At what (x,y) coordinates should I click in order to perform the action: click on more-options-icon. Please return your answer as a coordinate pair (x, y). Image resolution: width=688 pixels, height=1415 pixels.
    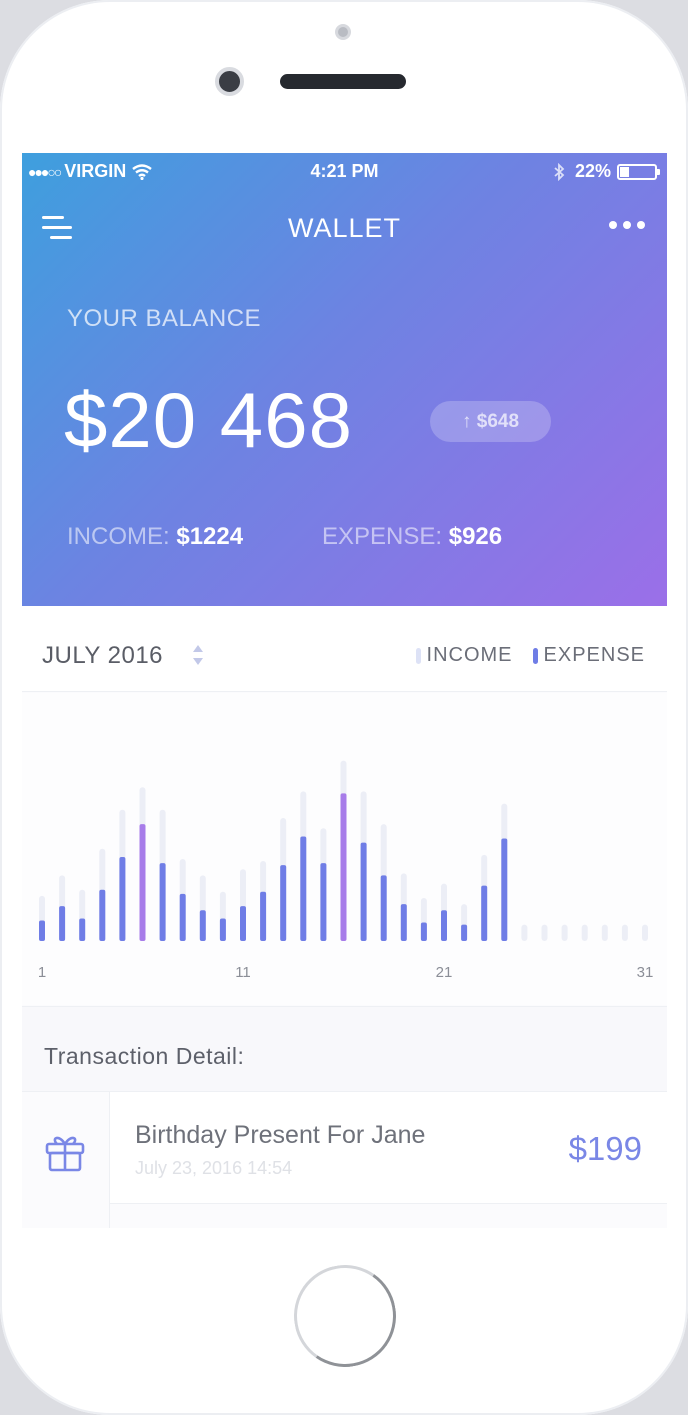
    Looking at the image, I should click on (627, 225).